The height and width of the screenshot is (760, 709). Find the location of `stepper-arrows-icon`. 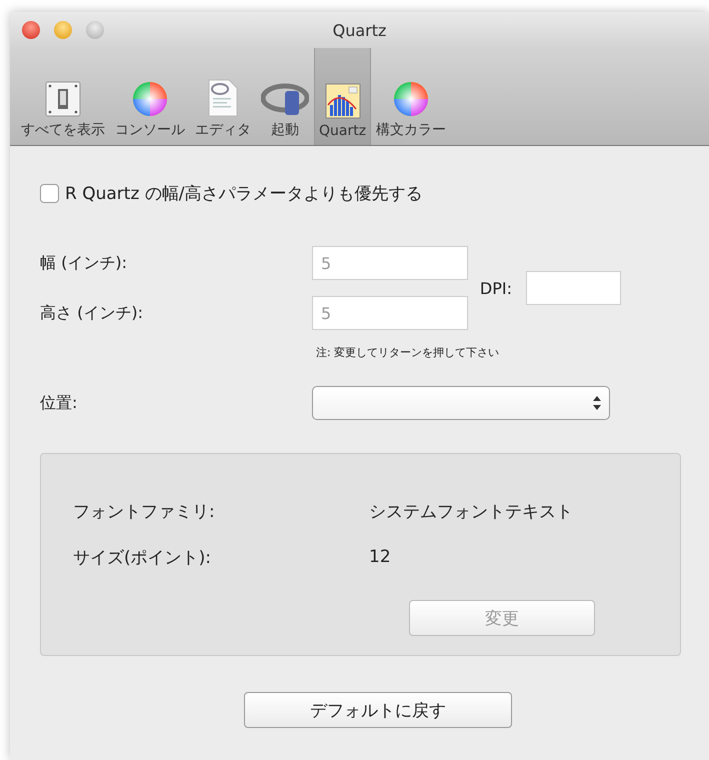

stepper-arrows-icon is located at coordinates (597, 403).